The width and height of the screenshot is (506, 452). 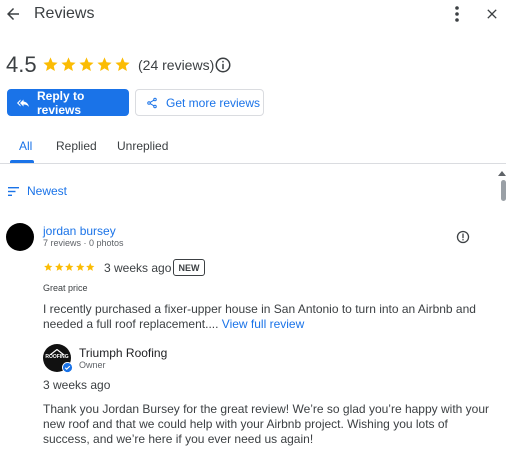 I want to click on reviewer-avatar, so click(x=20, y=237).